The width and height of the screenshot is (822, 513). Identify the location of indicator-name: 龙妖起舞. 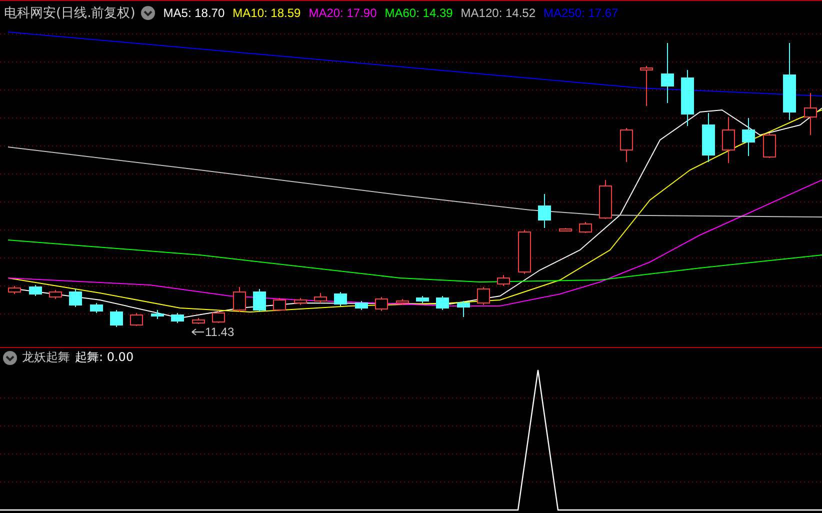
(46, 357).